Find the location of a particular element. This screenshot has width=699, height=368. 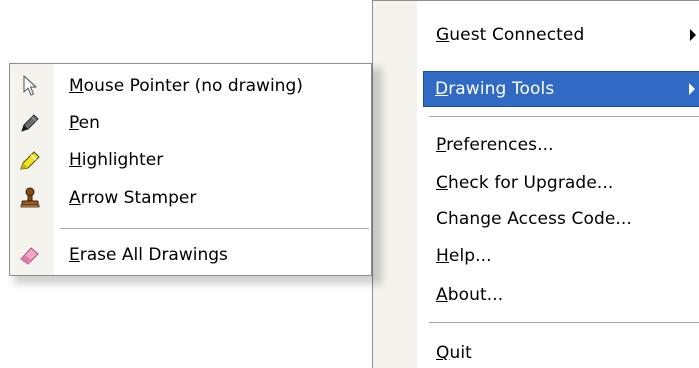

menu-item-label: Pen is located at coordinates (84, 123).